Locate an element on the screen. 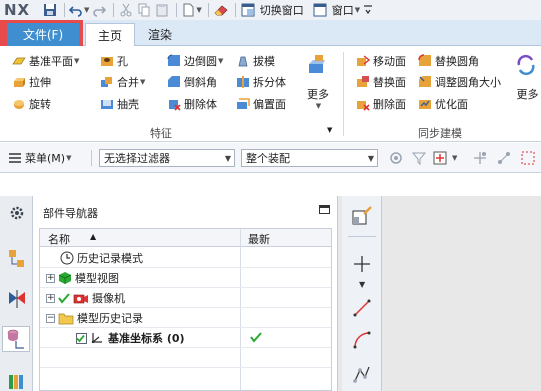  optimize-face-button: 优化面 is located at coordinates (443, 104).